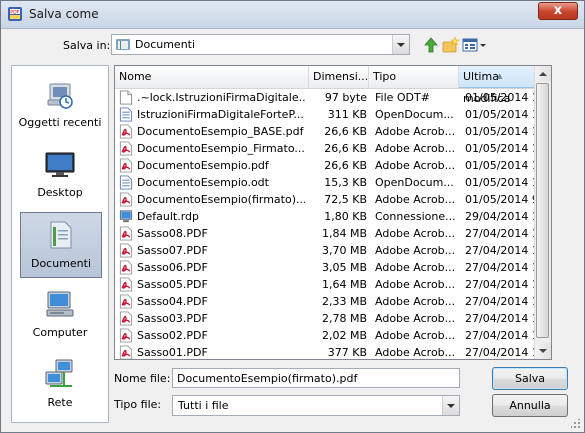  I want to click on file-type-combo: Tutti i file, so click(316, 405).